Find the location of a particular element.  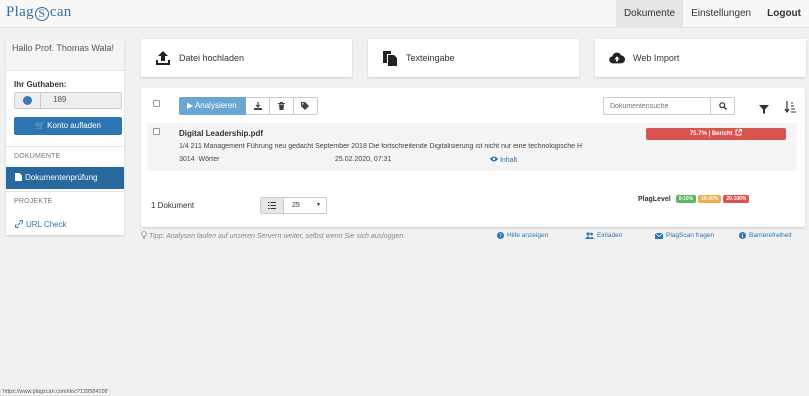

copy-icon is located at coordinates (390, 58).